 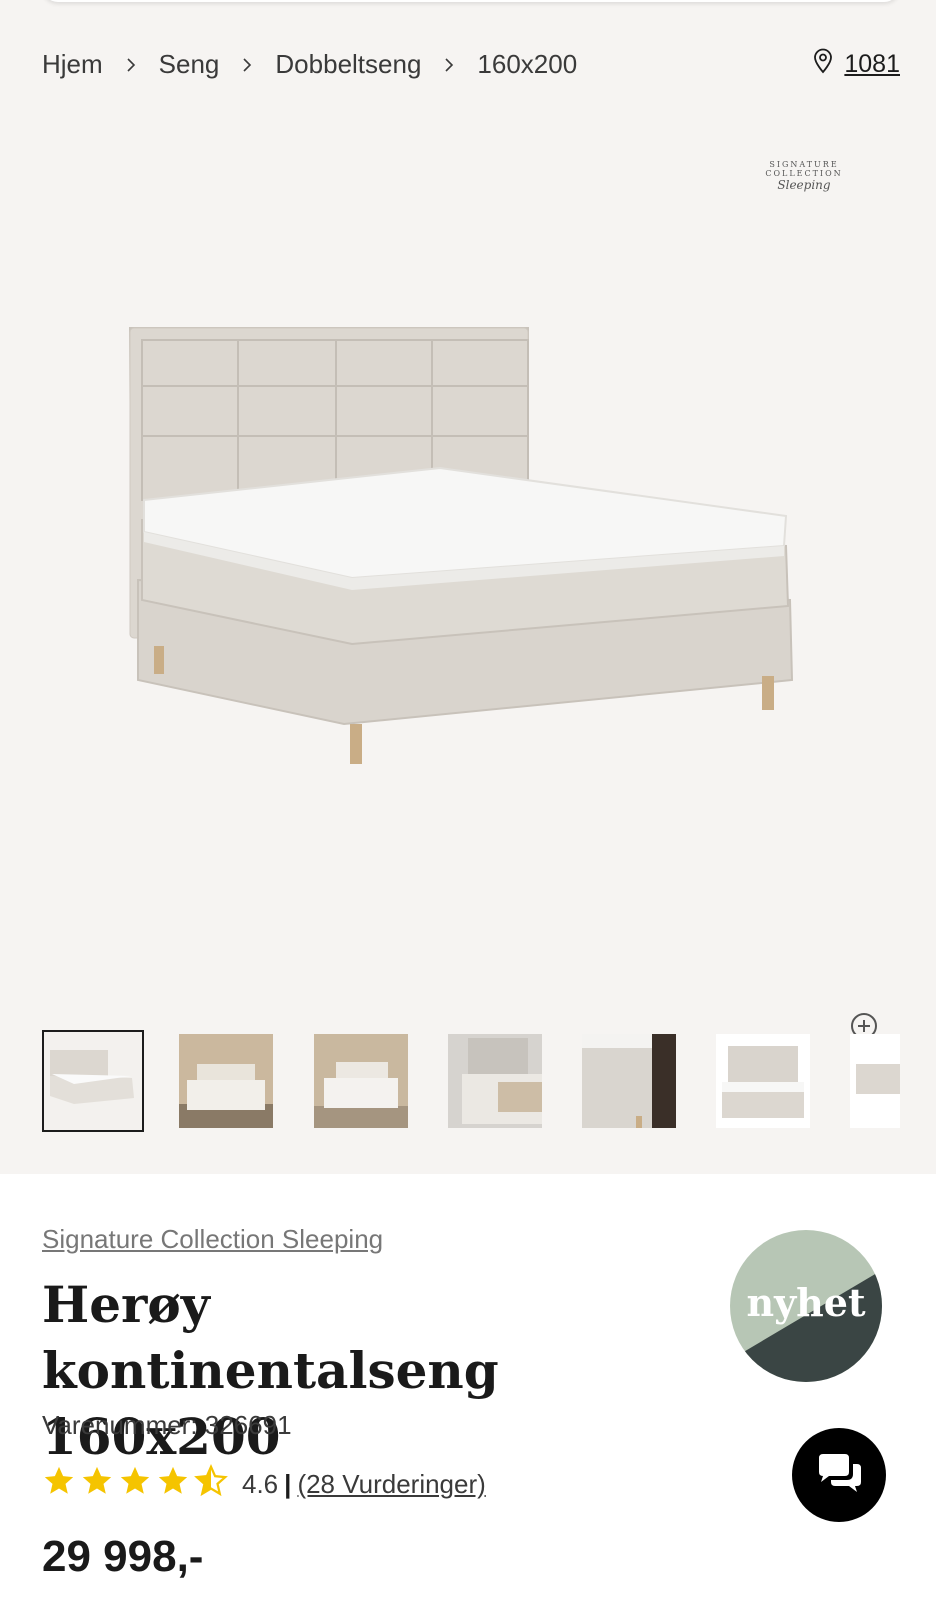 I want to click on brand-logo-line2: Sleeping, so click(x=804, y=185).